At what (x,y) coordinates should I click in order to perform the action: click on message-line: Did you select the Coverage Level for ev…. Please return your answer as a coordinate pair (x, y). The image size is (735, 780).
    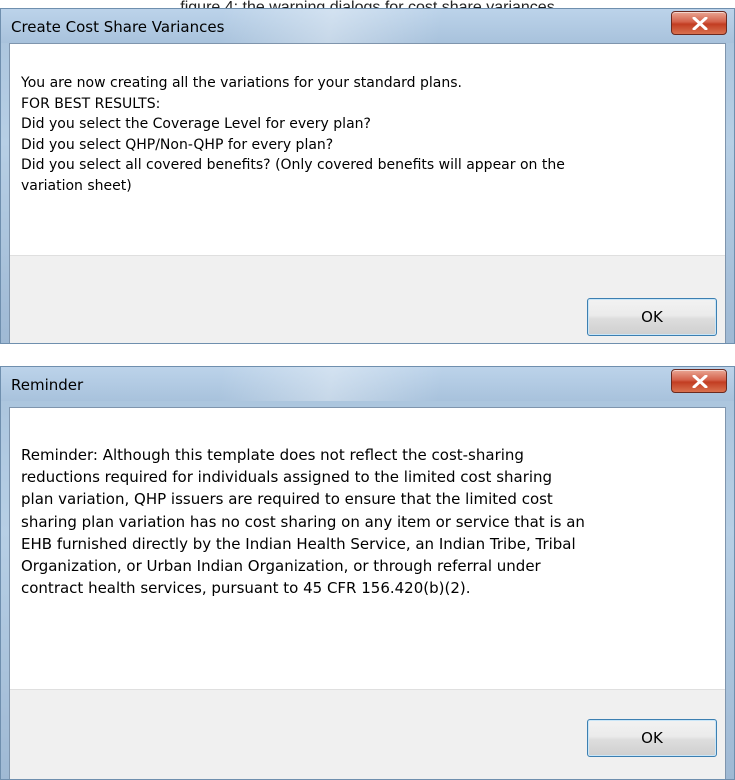
    Looking at the image, I should click on (196, 124).